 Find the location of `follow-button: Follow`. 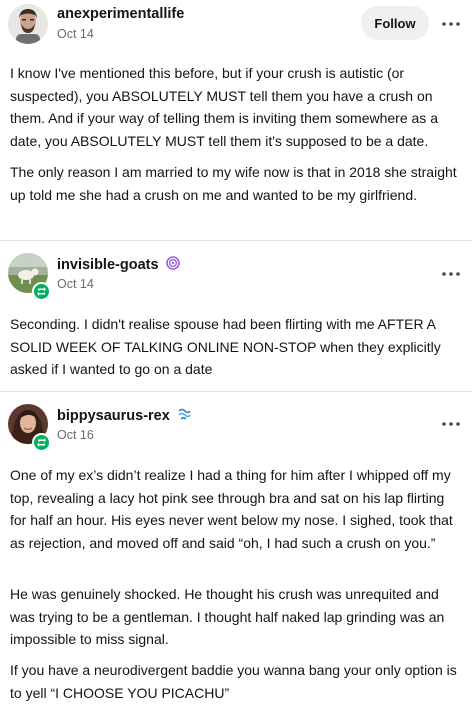

follow-button: Follow is located at coordinates (395, 23).